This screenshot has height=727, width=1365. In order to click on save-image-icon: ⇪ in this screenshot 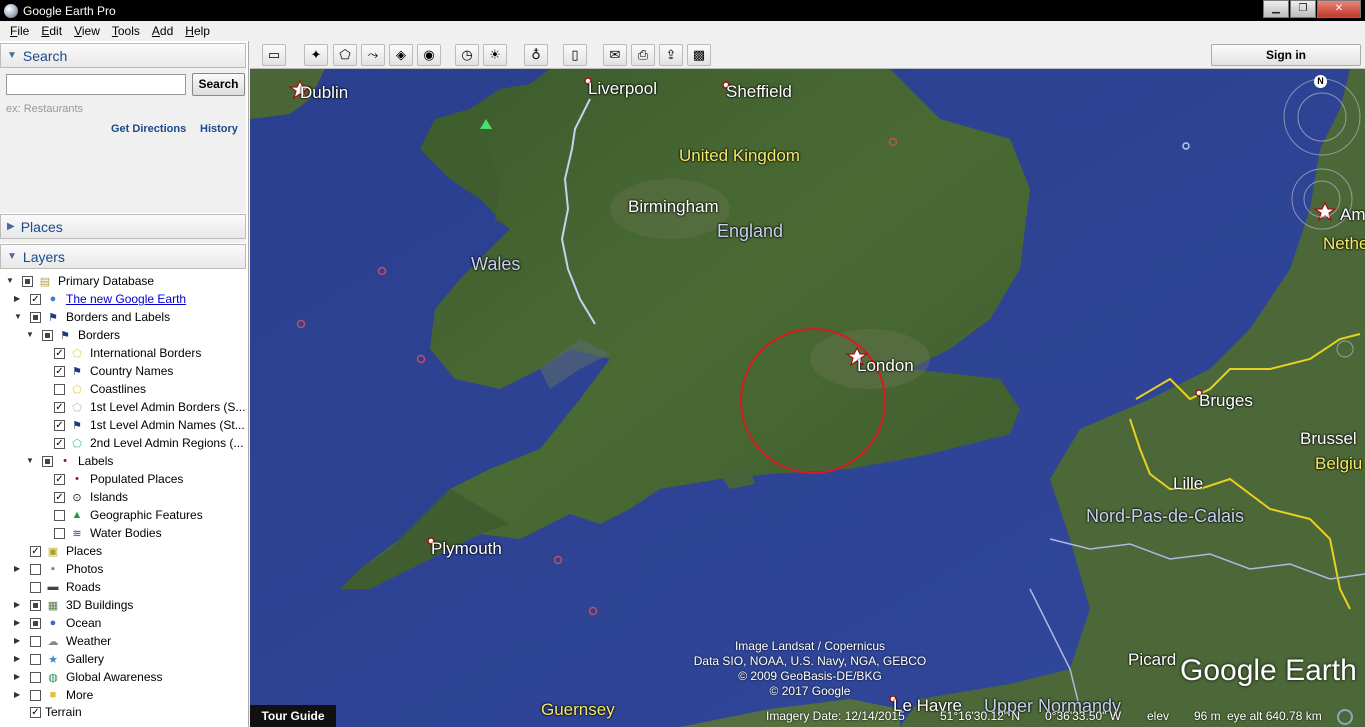, I will do `click(671, 55)`.